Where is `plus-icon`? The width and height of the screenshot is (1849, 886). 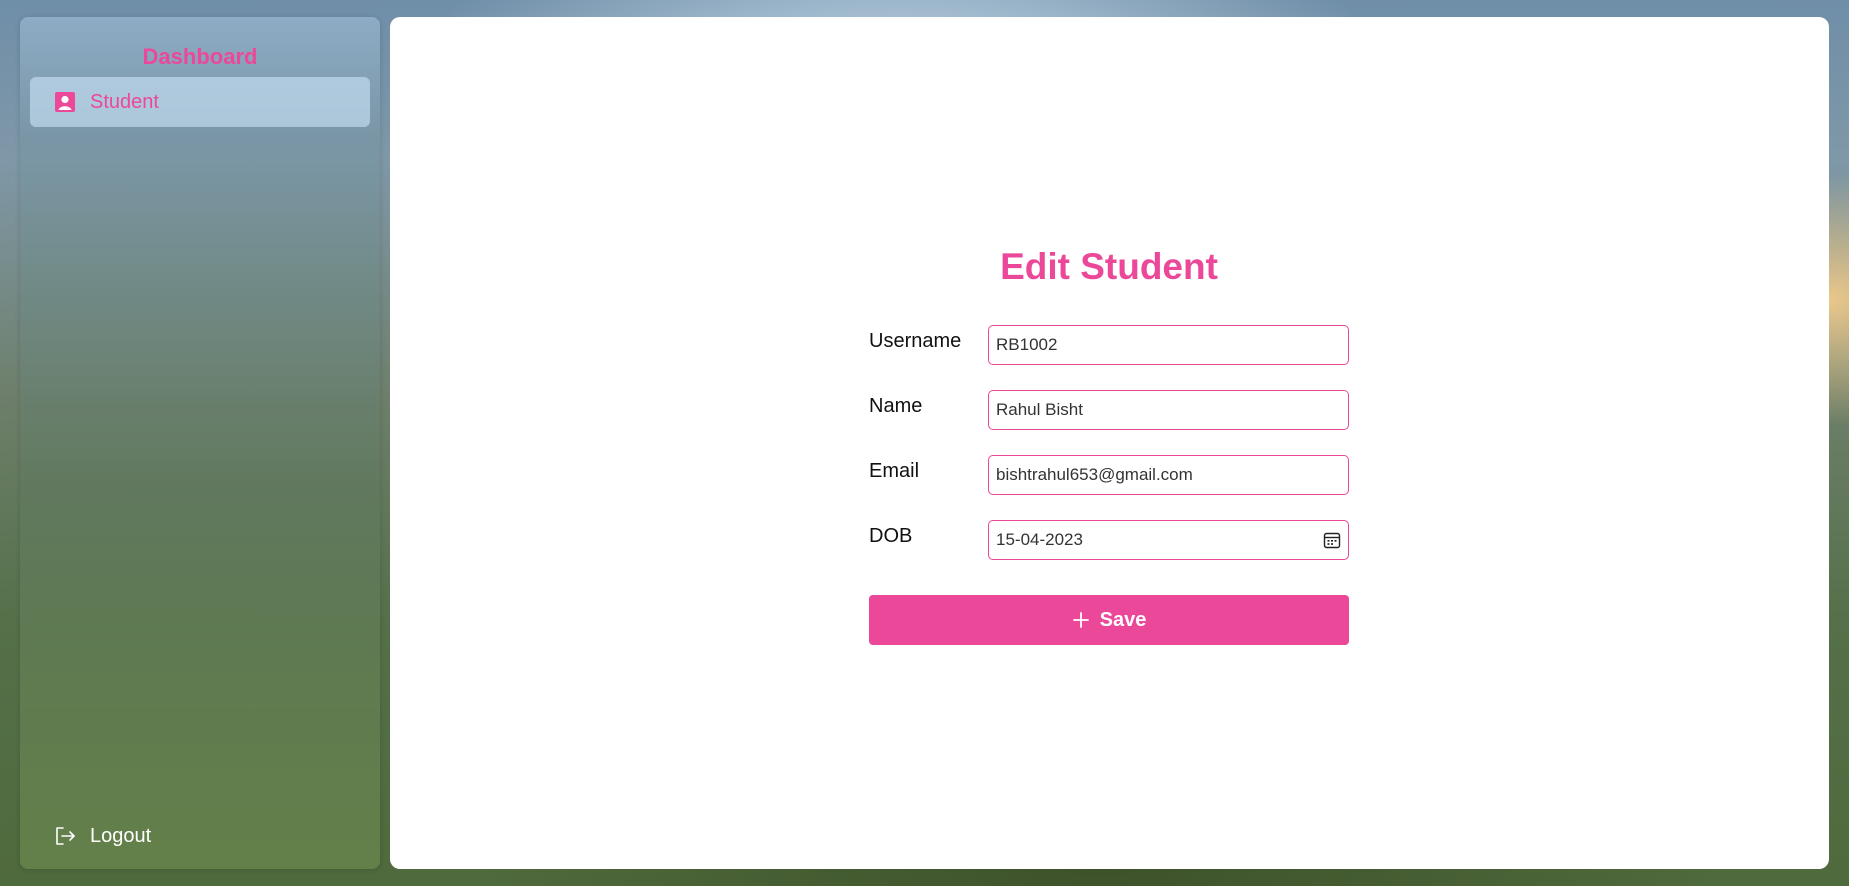
plus-icon is located at coordinates (1081, 620).